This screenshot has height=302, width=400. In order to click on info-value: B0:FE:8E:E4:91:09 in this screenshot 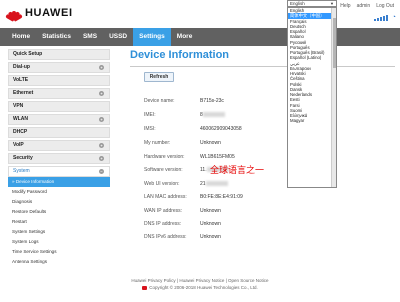, I will do `click(221, 197)`.